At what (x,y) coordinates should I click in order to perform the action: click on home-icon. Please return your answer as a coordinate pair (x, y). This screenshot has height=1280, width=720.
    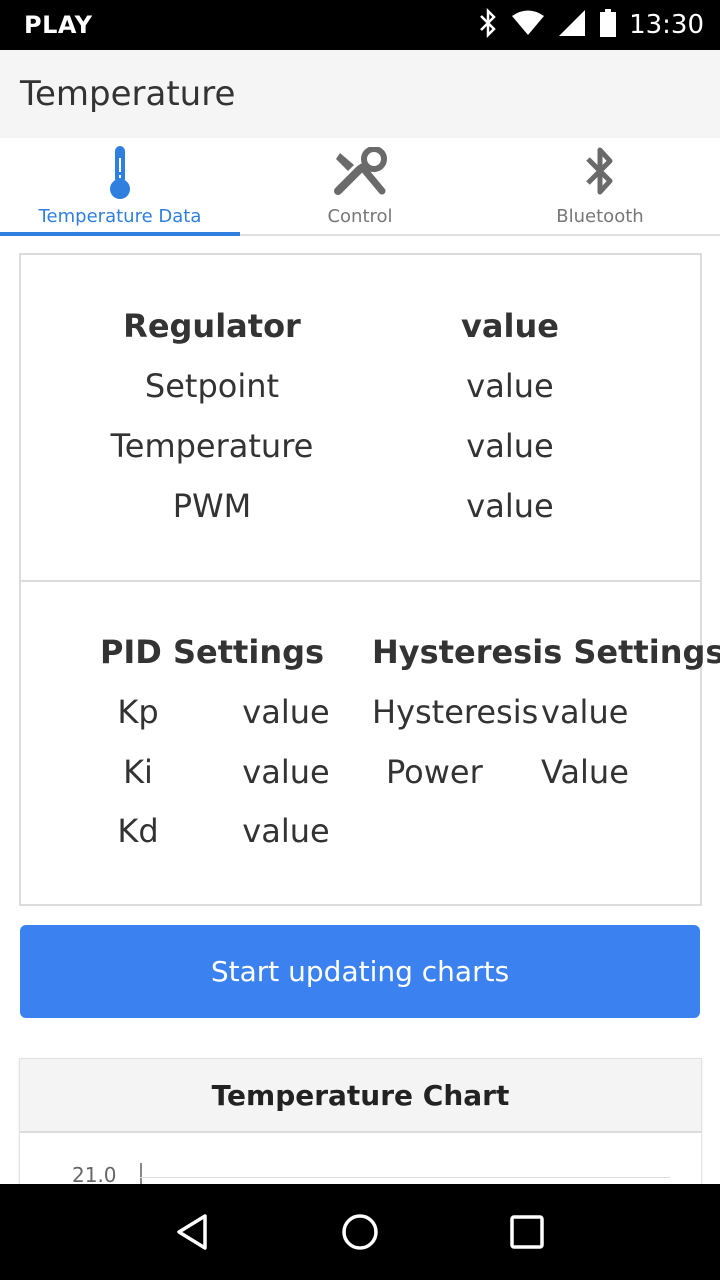
    Looking at the image, I should click on (360, 1232).